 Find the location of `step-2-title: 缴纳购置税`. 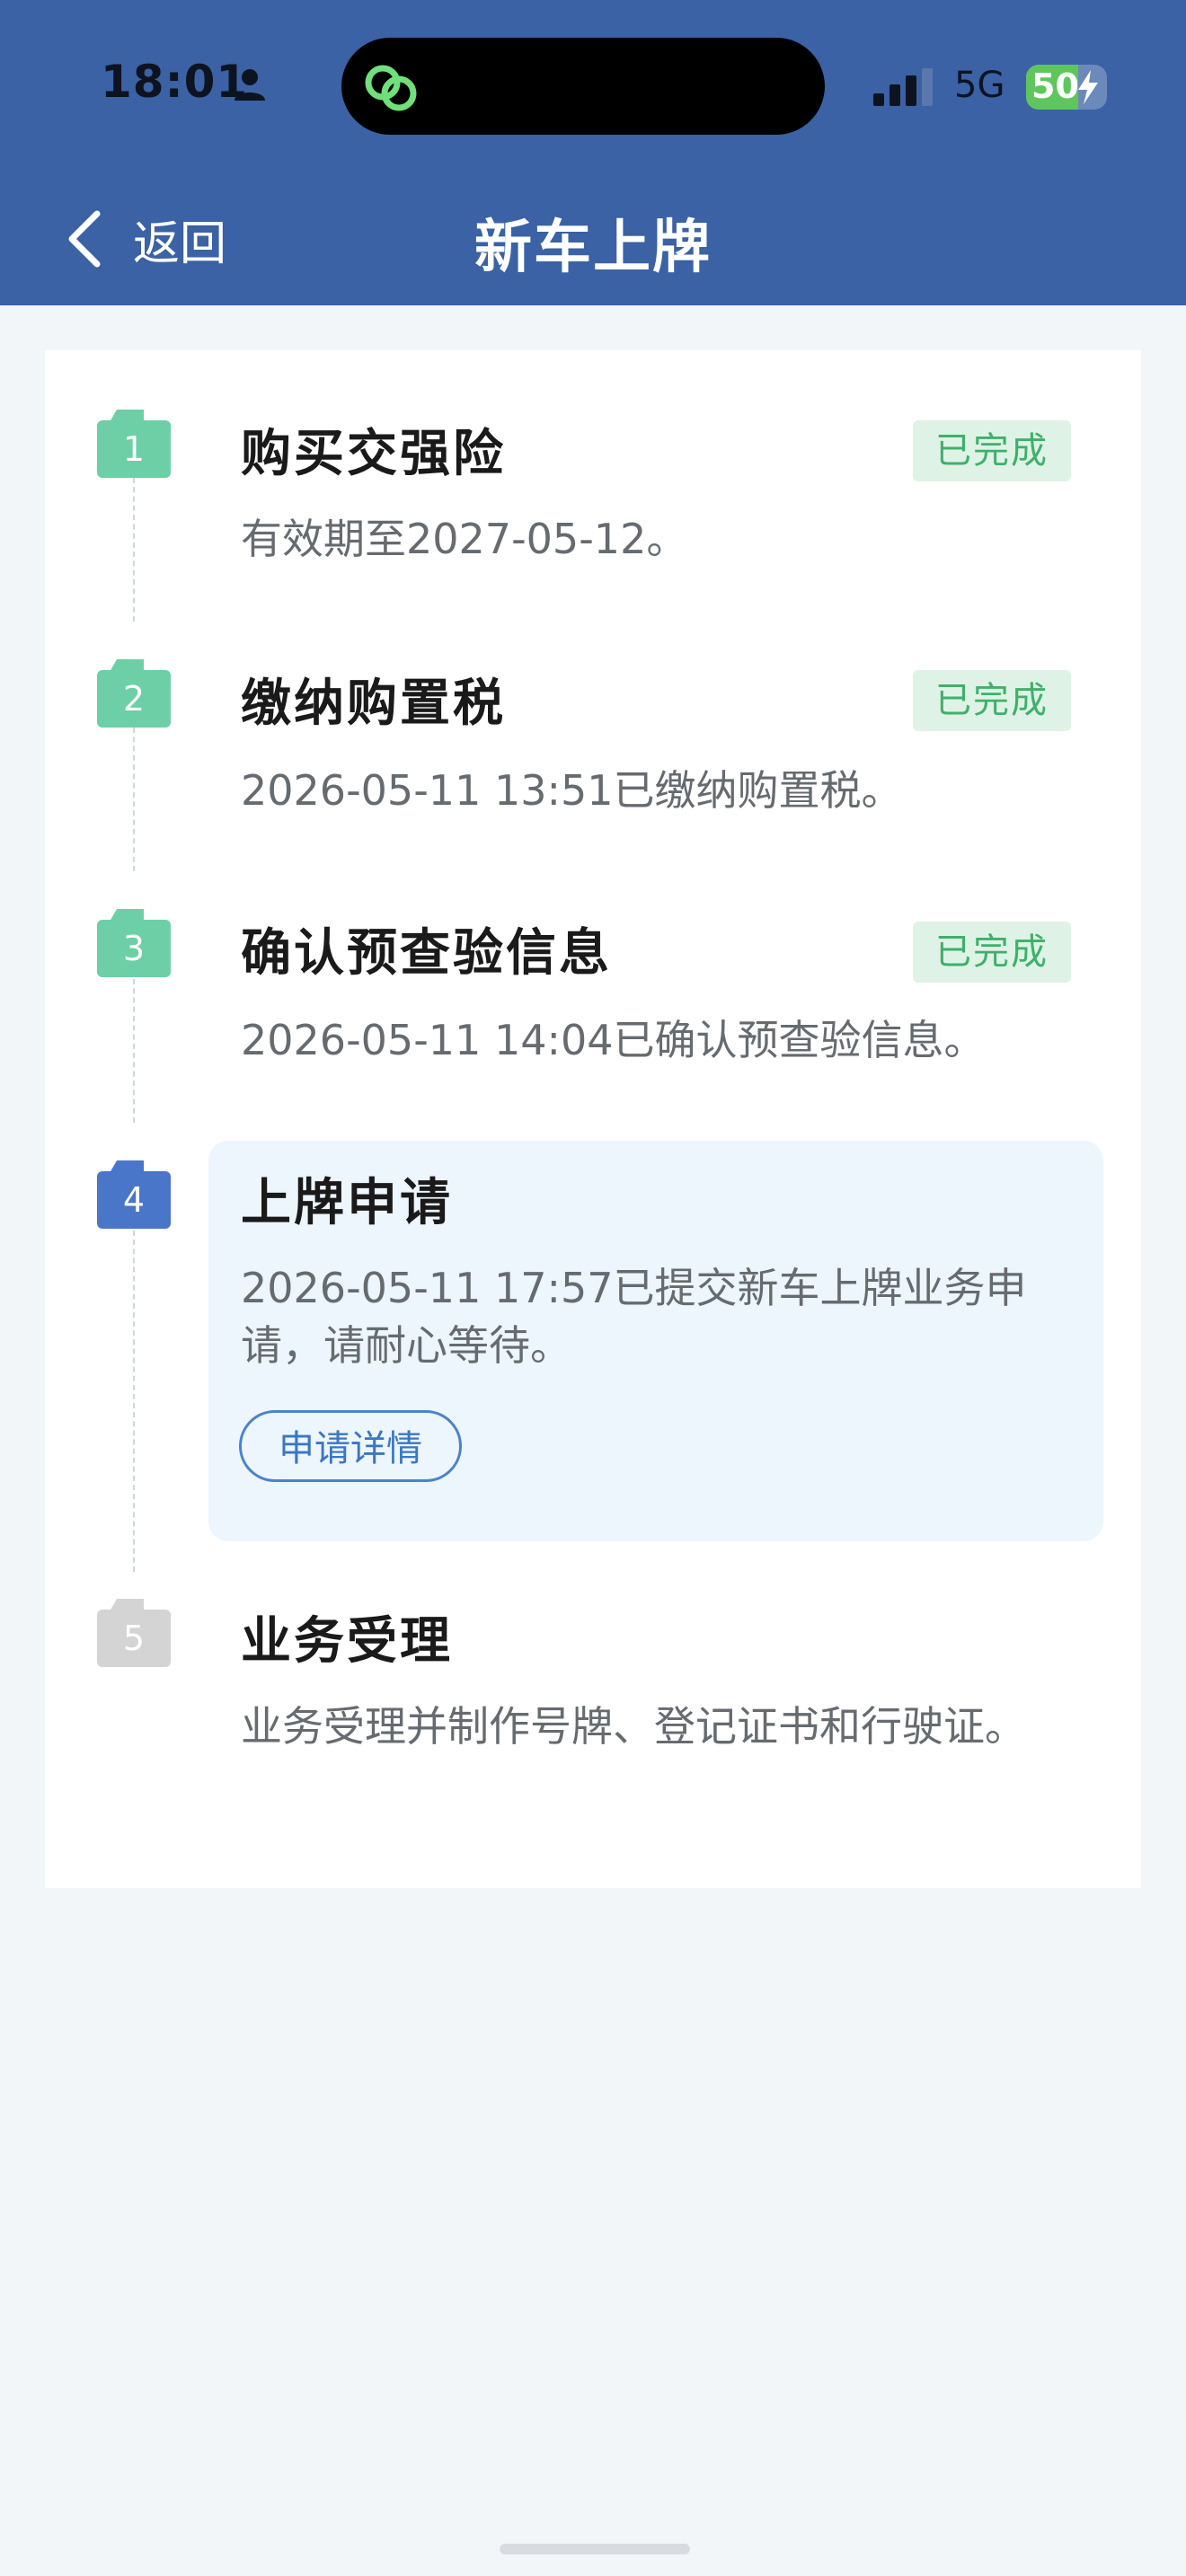

step-2-title: 缴纳购置税 is located at coordinates (373, 704).